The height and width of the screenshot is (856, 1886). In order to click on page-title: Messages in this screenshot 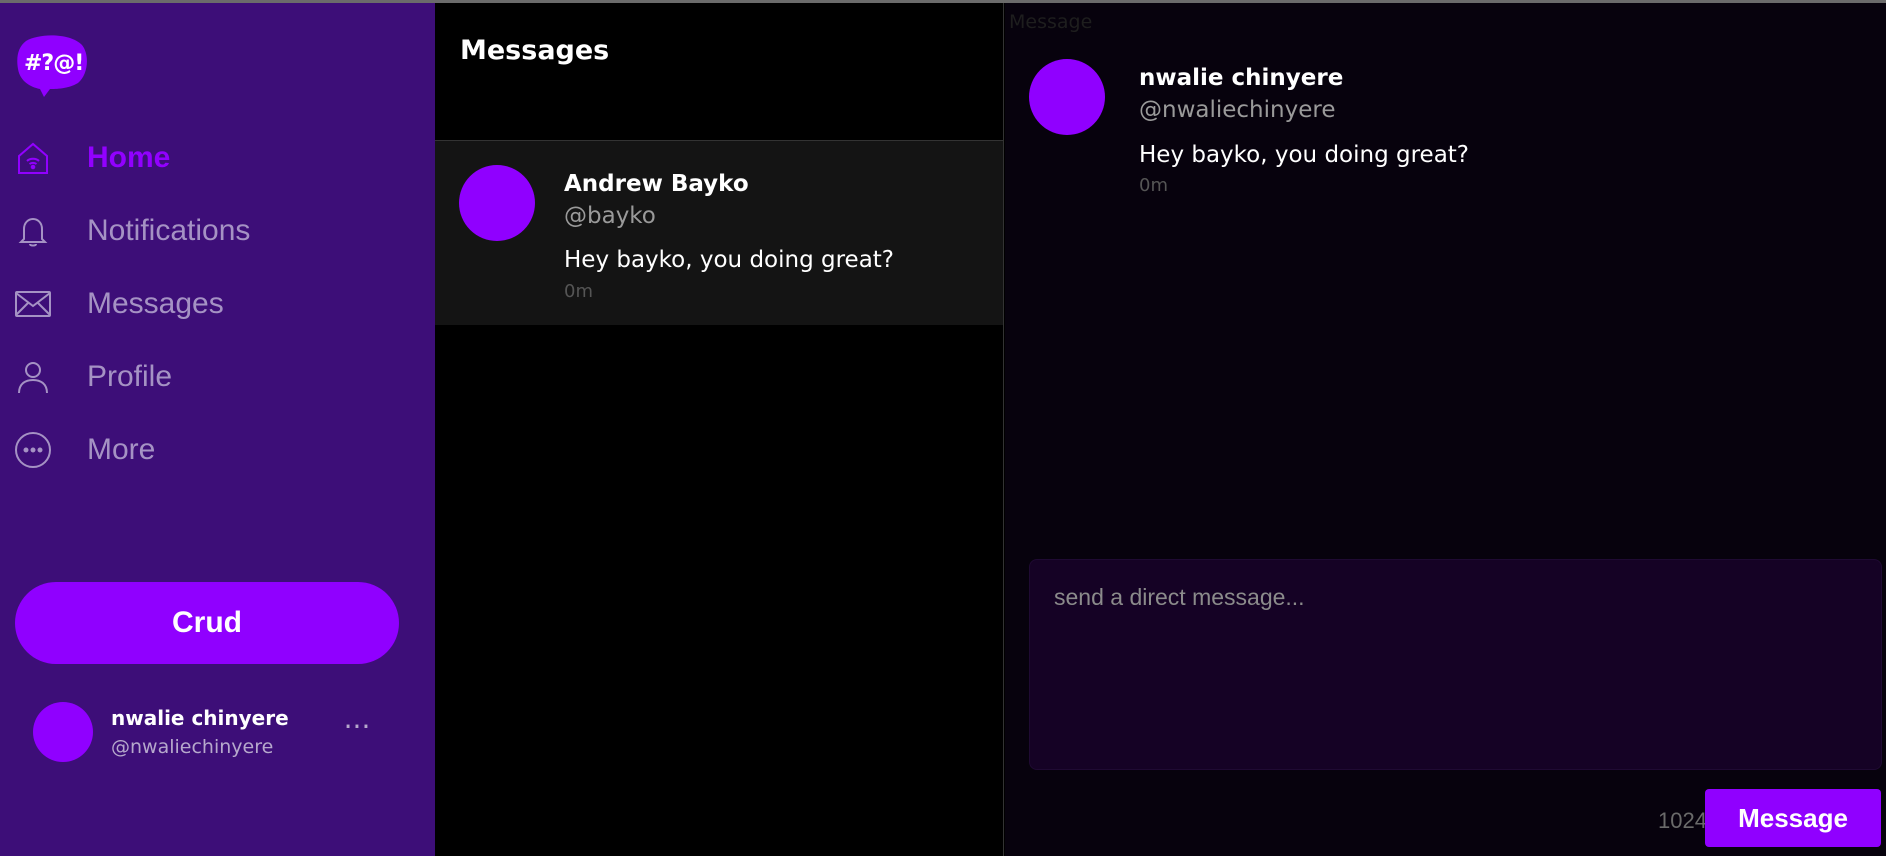, I will do `click(535, 50)`.